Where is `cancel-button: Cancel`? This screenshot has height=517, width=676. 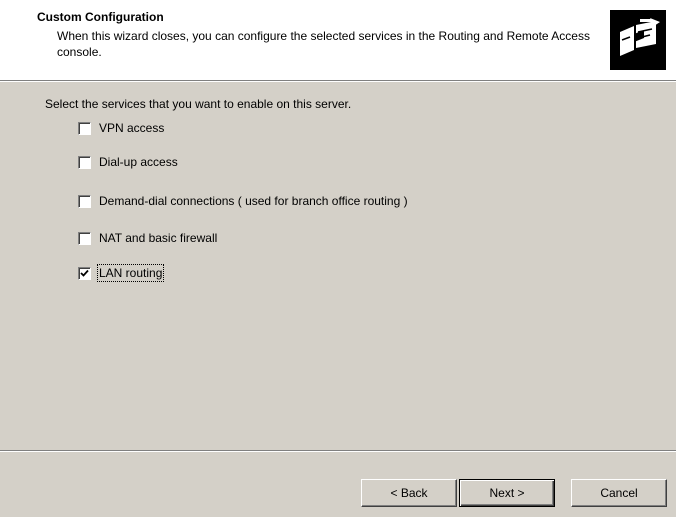 cancel-button: Cancel is located at coordinates (619, 493).